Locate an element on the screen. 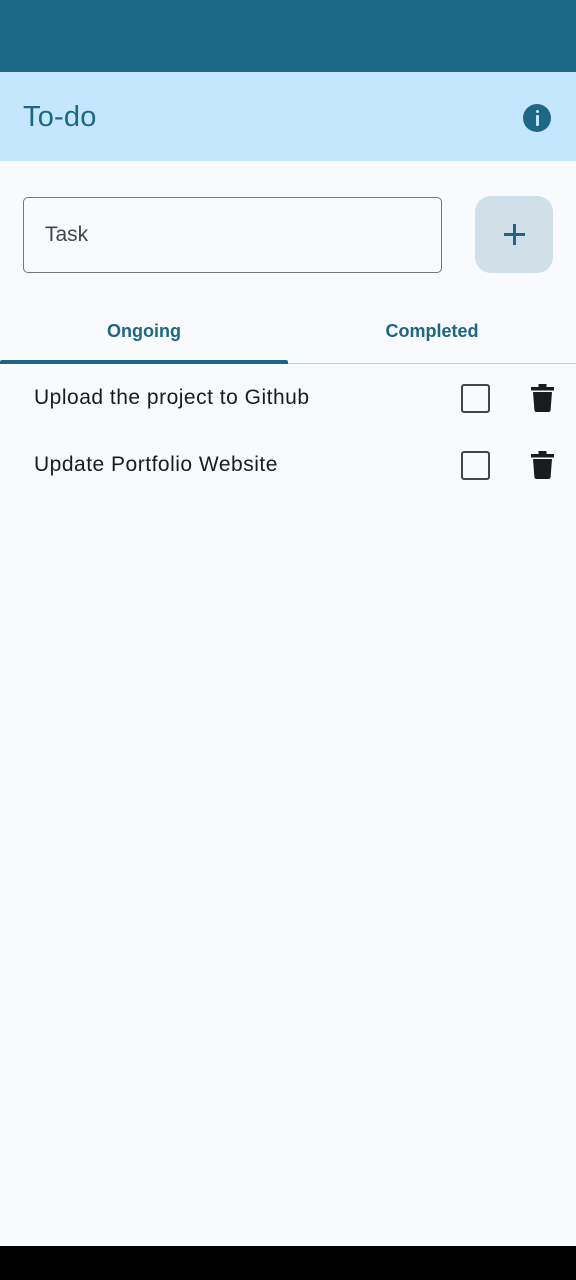  task-text: Update Portfolio Website is located at coordinates (156, 464).